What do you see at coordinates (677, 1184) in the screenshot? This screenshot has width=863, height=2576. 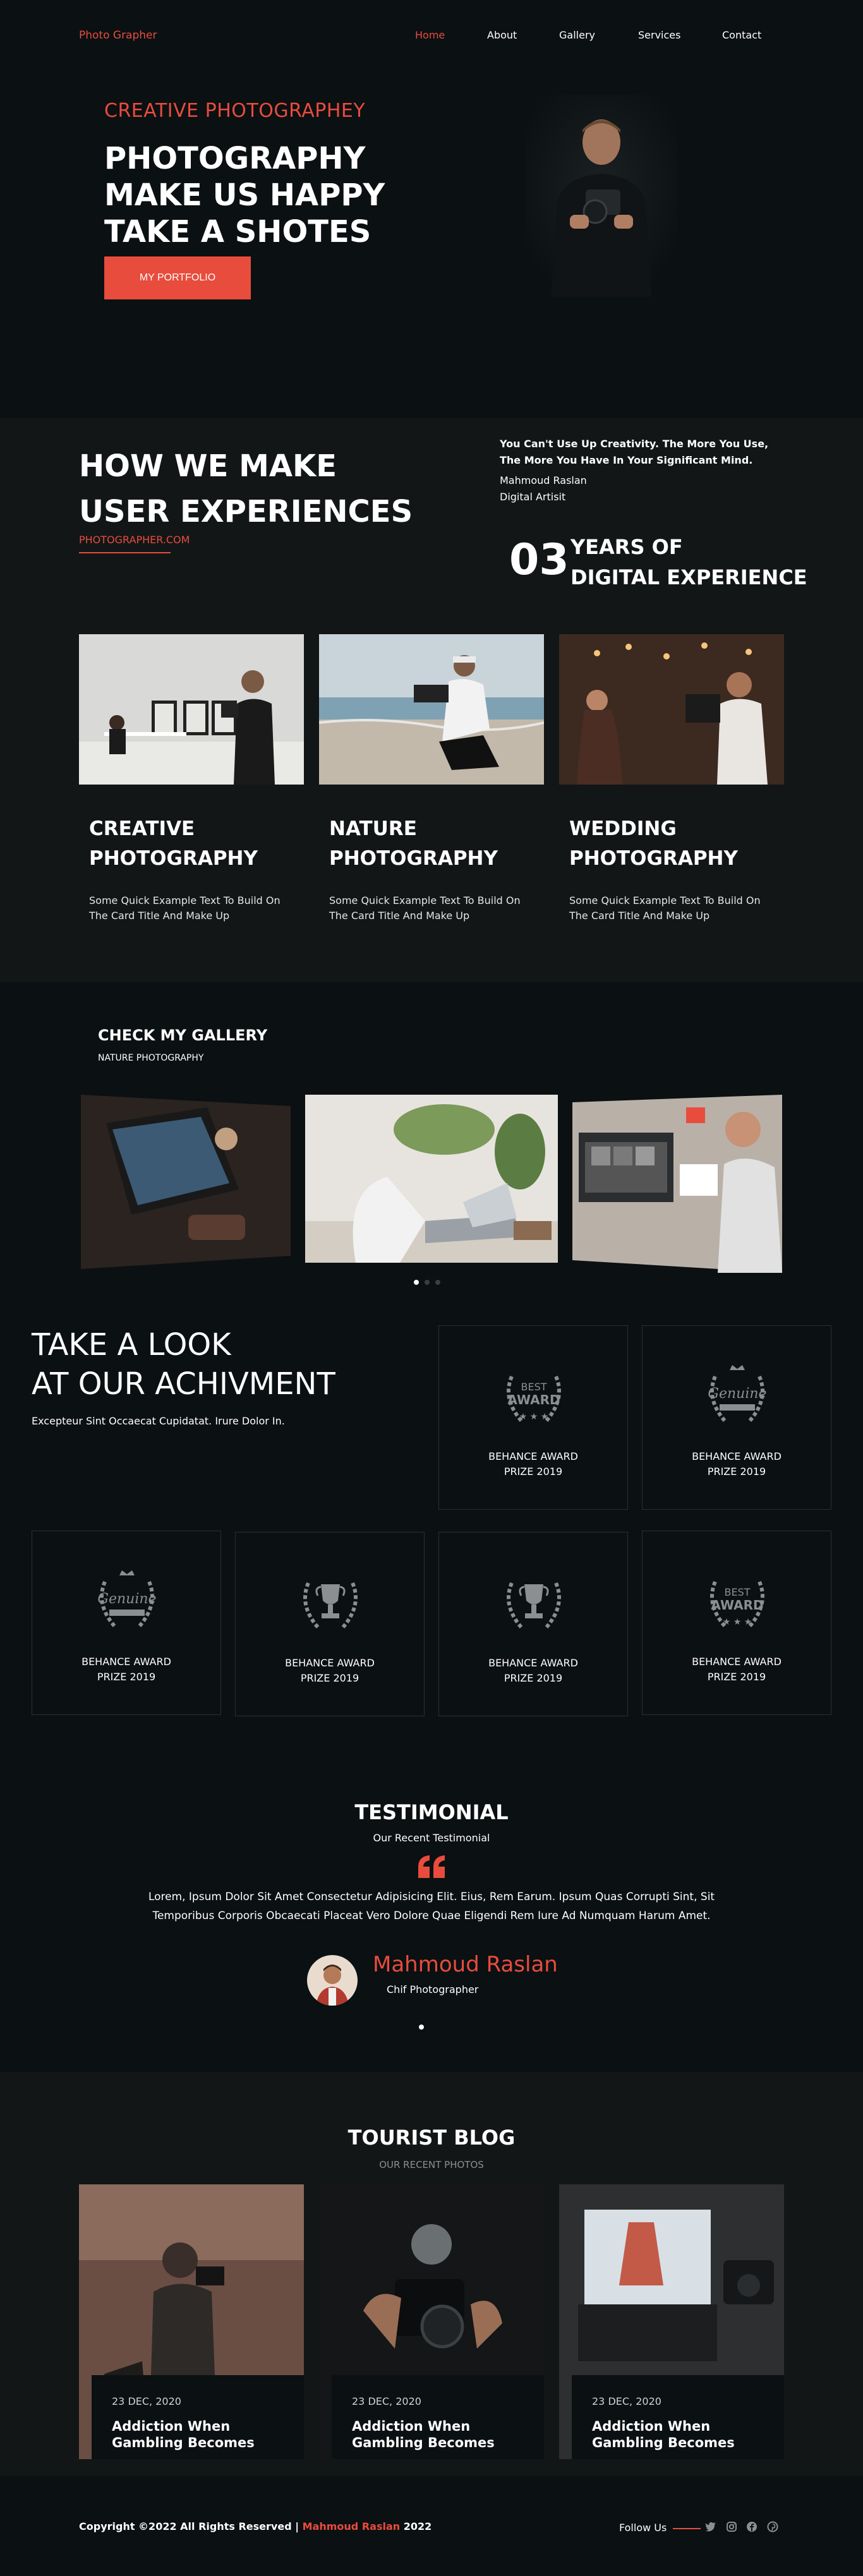 I see `gallery-slide-editing` at bounding box center [677, 1184].